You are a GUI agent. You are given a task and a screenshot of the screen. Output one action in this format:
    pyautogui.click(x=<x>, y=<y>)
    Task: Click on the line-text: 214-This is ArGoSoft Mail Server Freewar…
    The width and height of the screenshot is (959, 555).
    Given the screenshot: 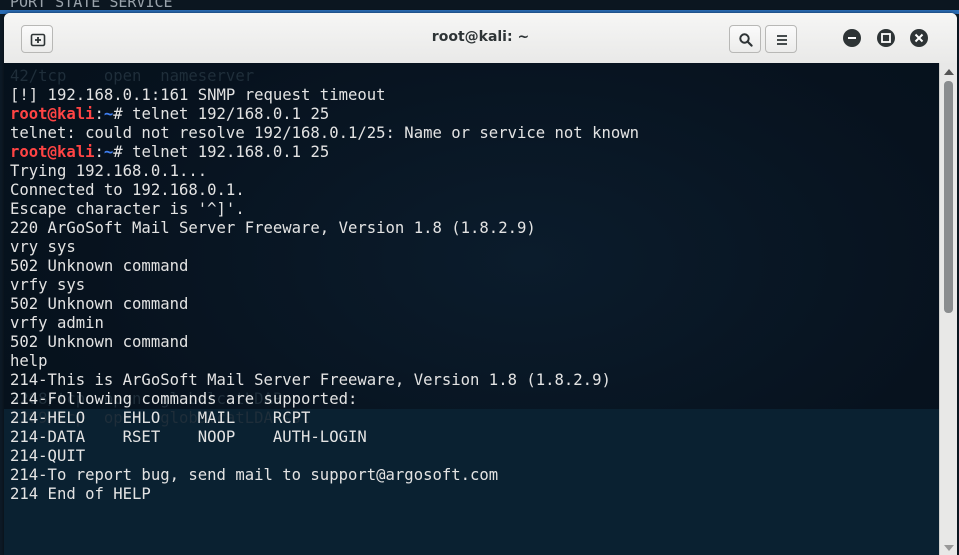 What is the action you would take?
    pyautogui.click(x=310, y=380)
    